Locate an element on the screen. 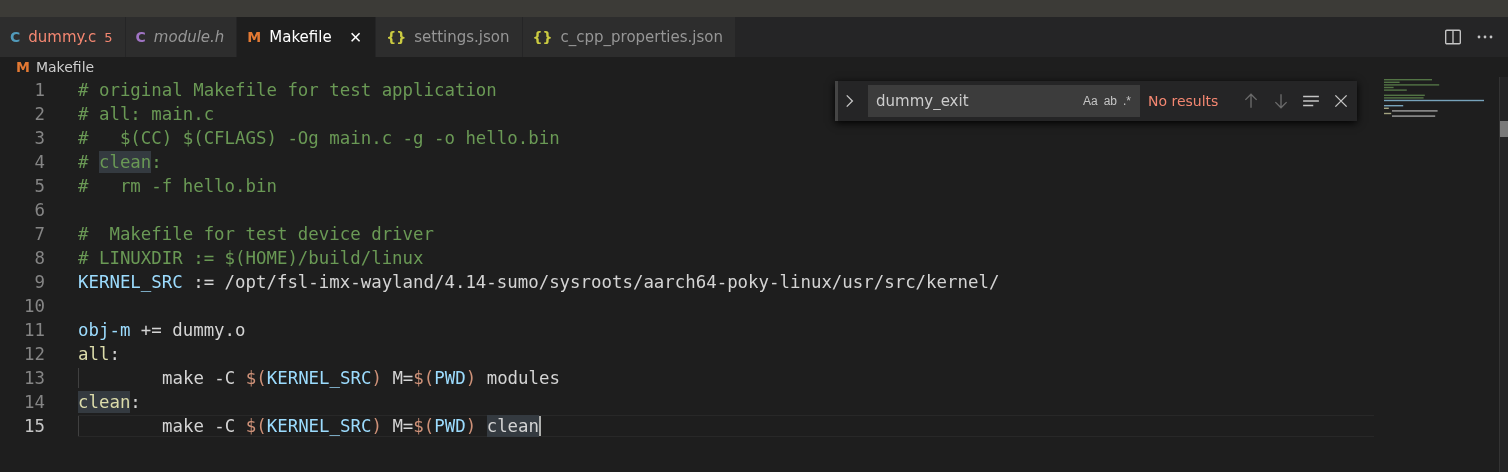 The width and height of the screenshot is (1508, 472). code-token: += dummy.o is located at coordinates (192, 330).